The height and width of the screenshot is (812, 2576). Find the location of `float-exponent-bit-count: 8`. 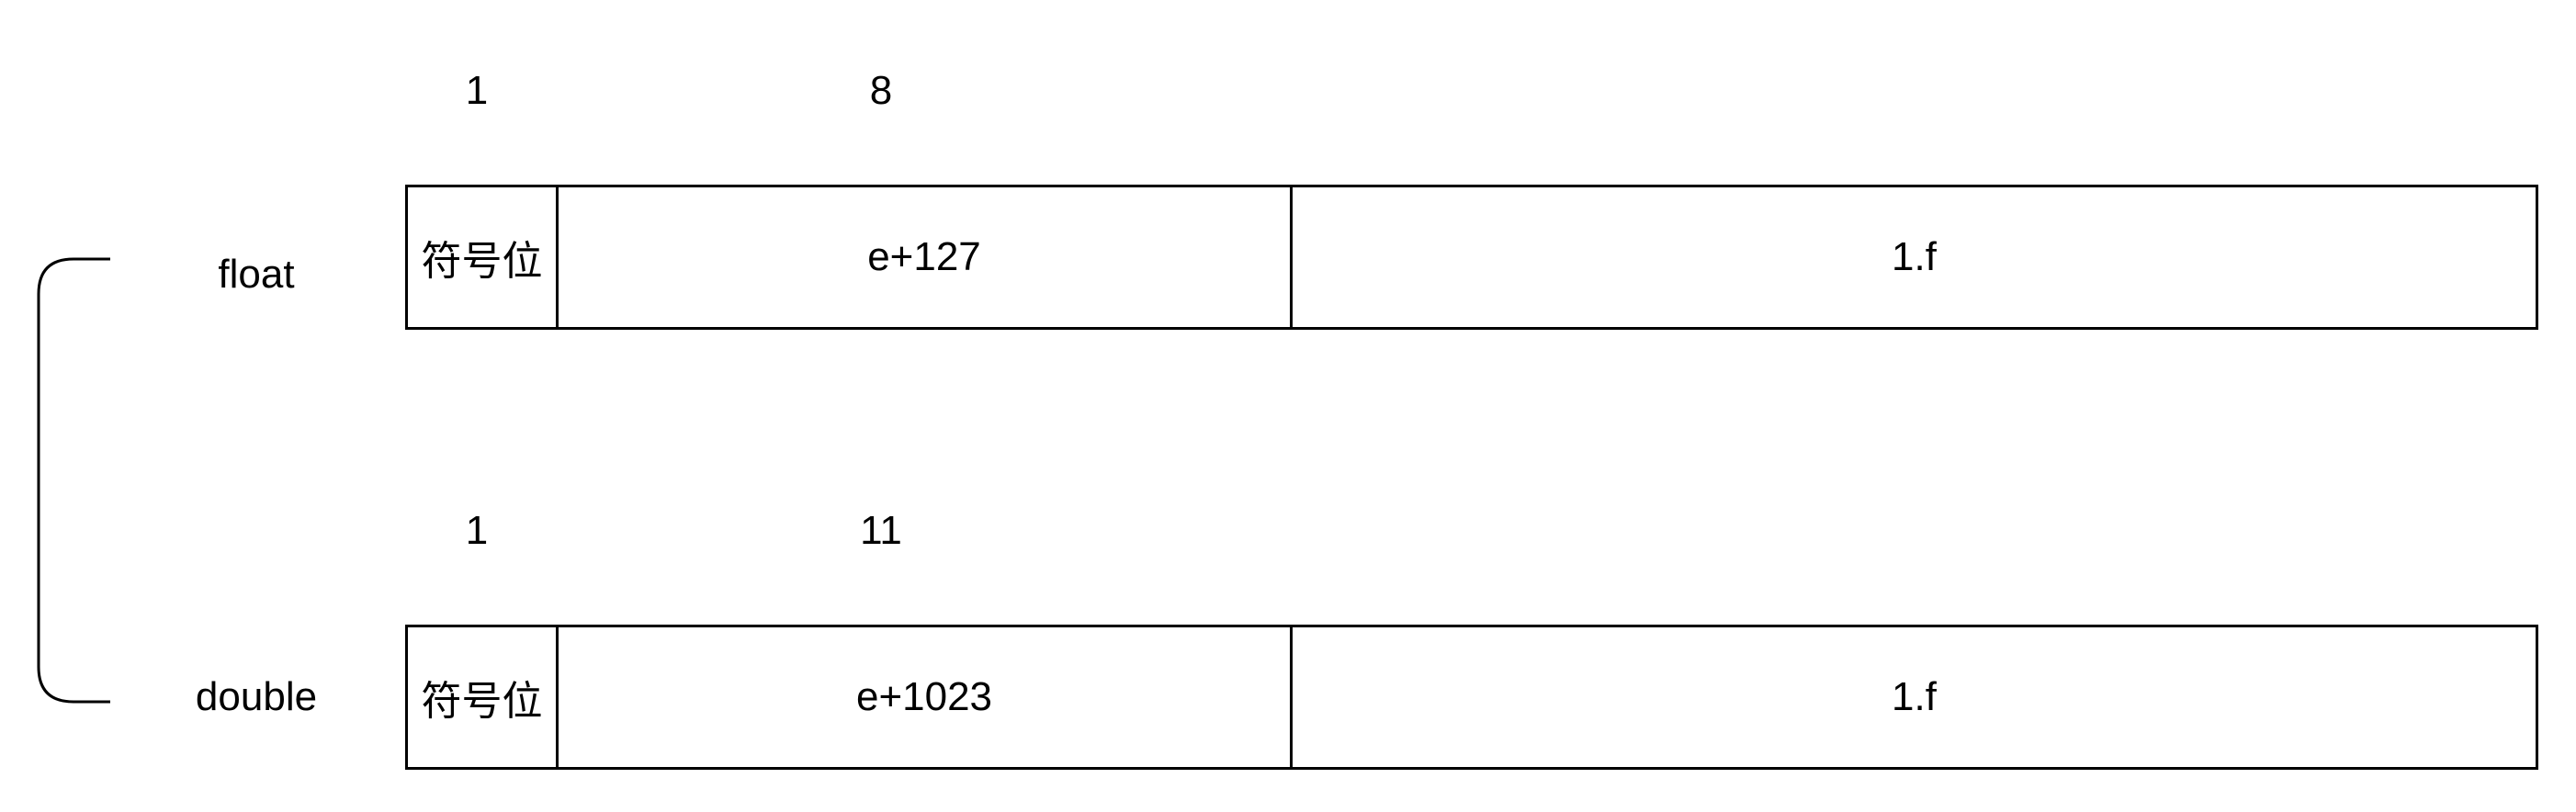

float-exponent-bit-count: 8 is located at coordinates (881, 90).